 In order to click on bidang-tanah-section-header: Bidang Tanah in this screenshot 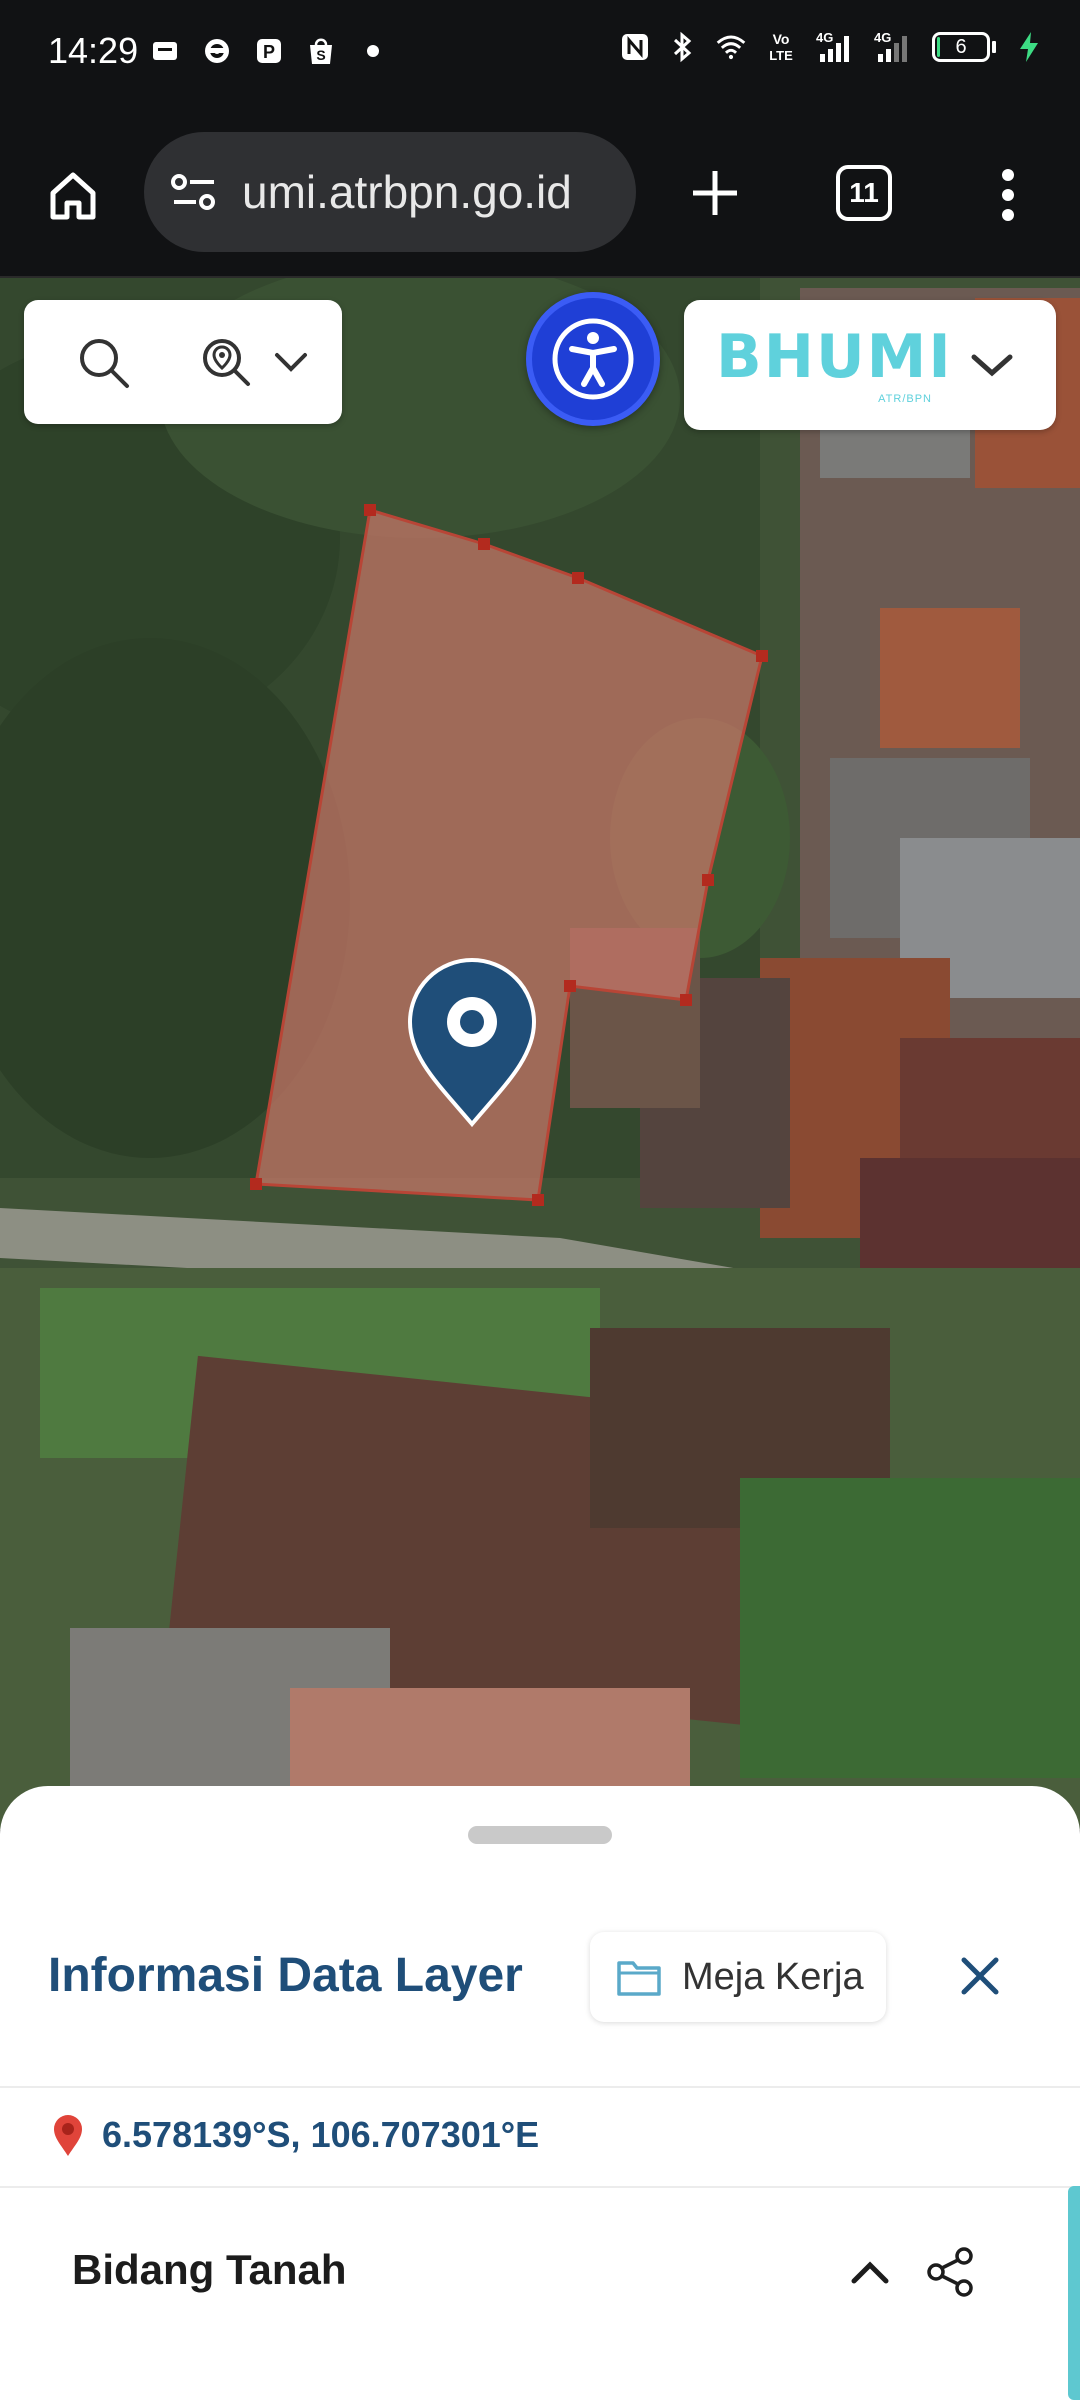, I will do `click(533, 2278)`.